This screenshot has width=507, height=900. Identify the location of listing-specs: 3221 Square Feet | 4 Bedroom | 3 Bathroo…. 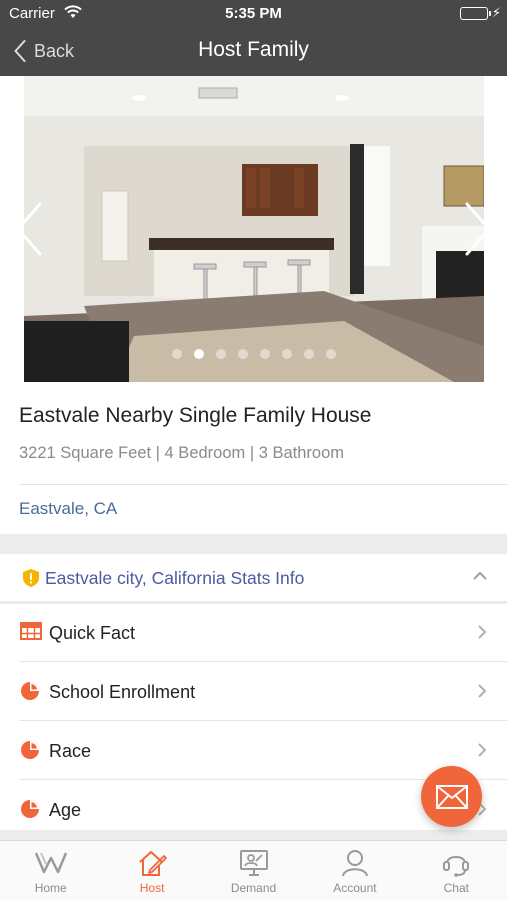
(182, 453).